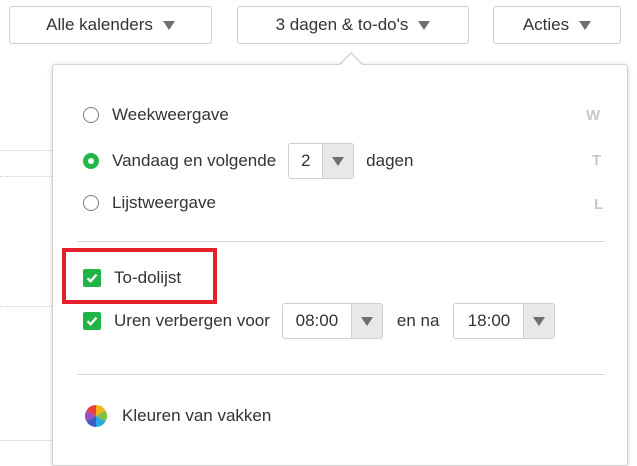 The image size is (637, 466). I want to click on actions-dropdown: Acties, so click(557, 25).